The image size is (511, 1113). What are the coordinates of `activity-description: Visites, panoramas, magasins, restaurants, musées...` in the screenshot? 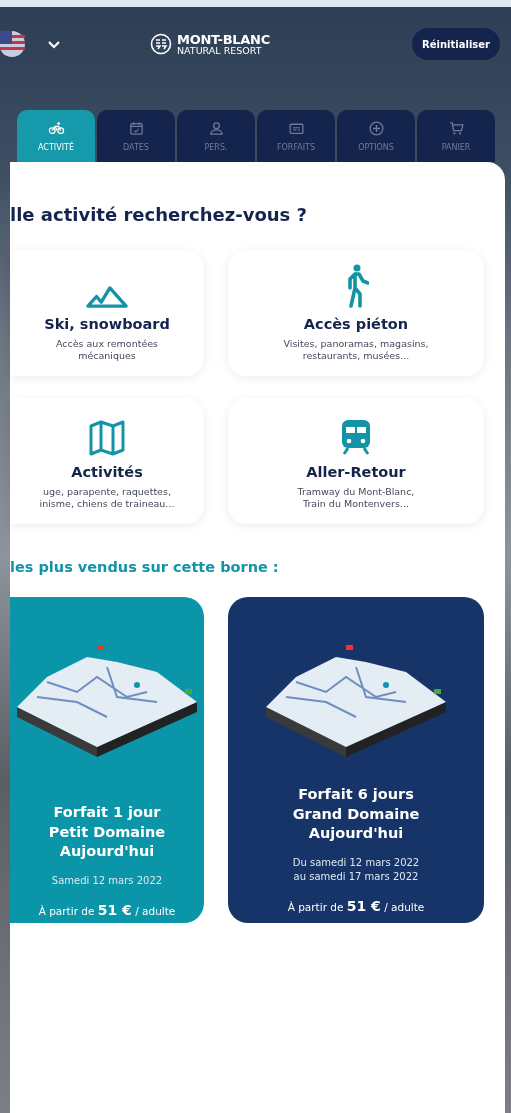 It's located at (356, 350).